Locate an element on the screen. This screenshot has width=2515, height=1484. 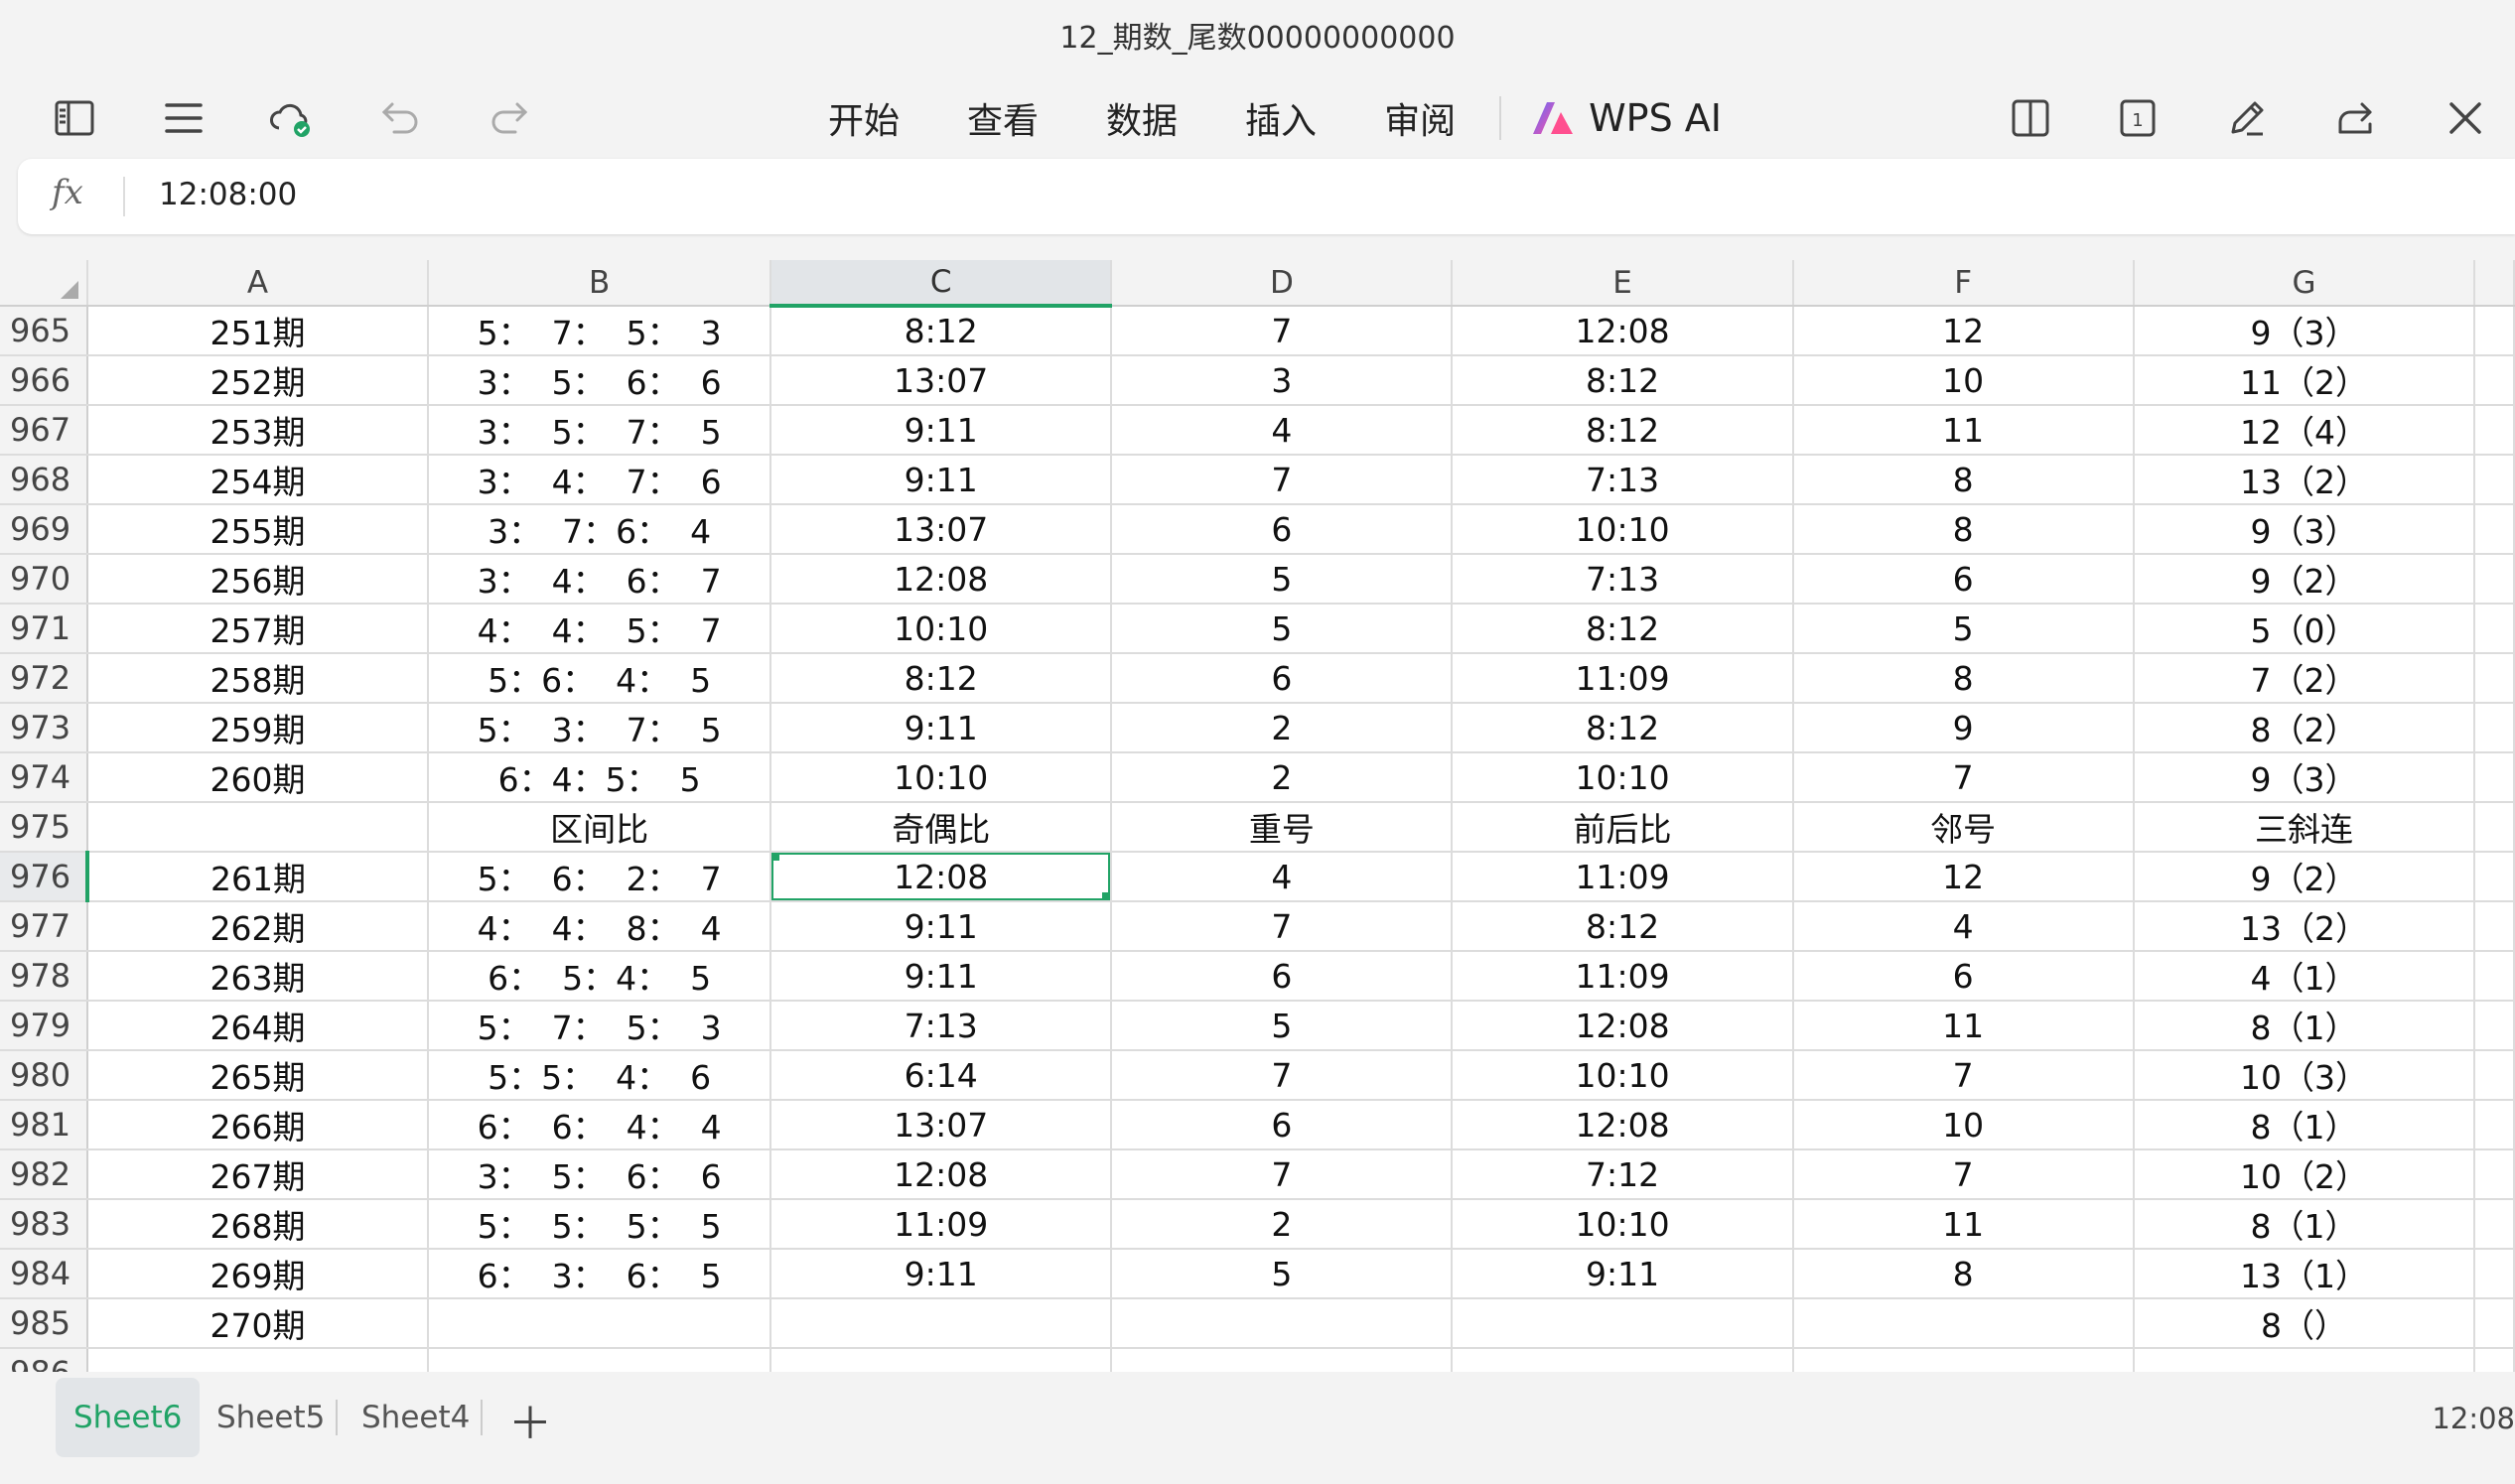
cell-b974: 6：4：5： 5 is located at coordinates (600, 777).